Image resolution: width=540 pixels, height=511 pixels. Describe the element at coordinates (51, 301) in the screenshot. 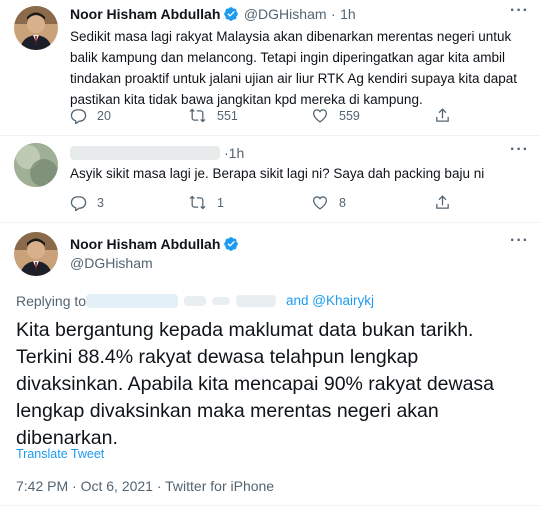

I see `replying-to-label: Replying to` at that location.